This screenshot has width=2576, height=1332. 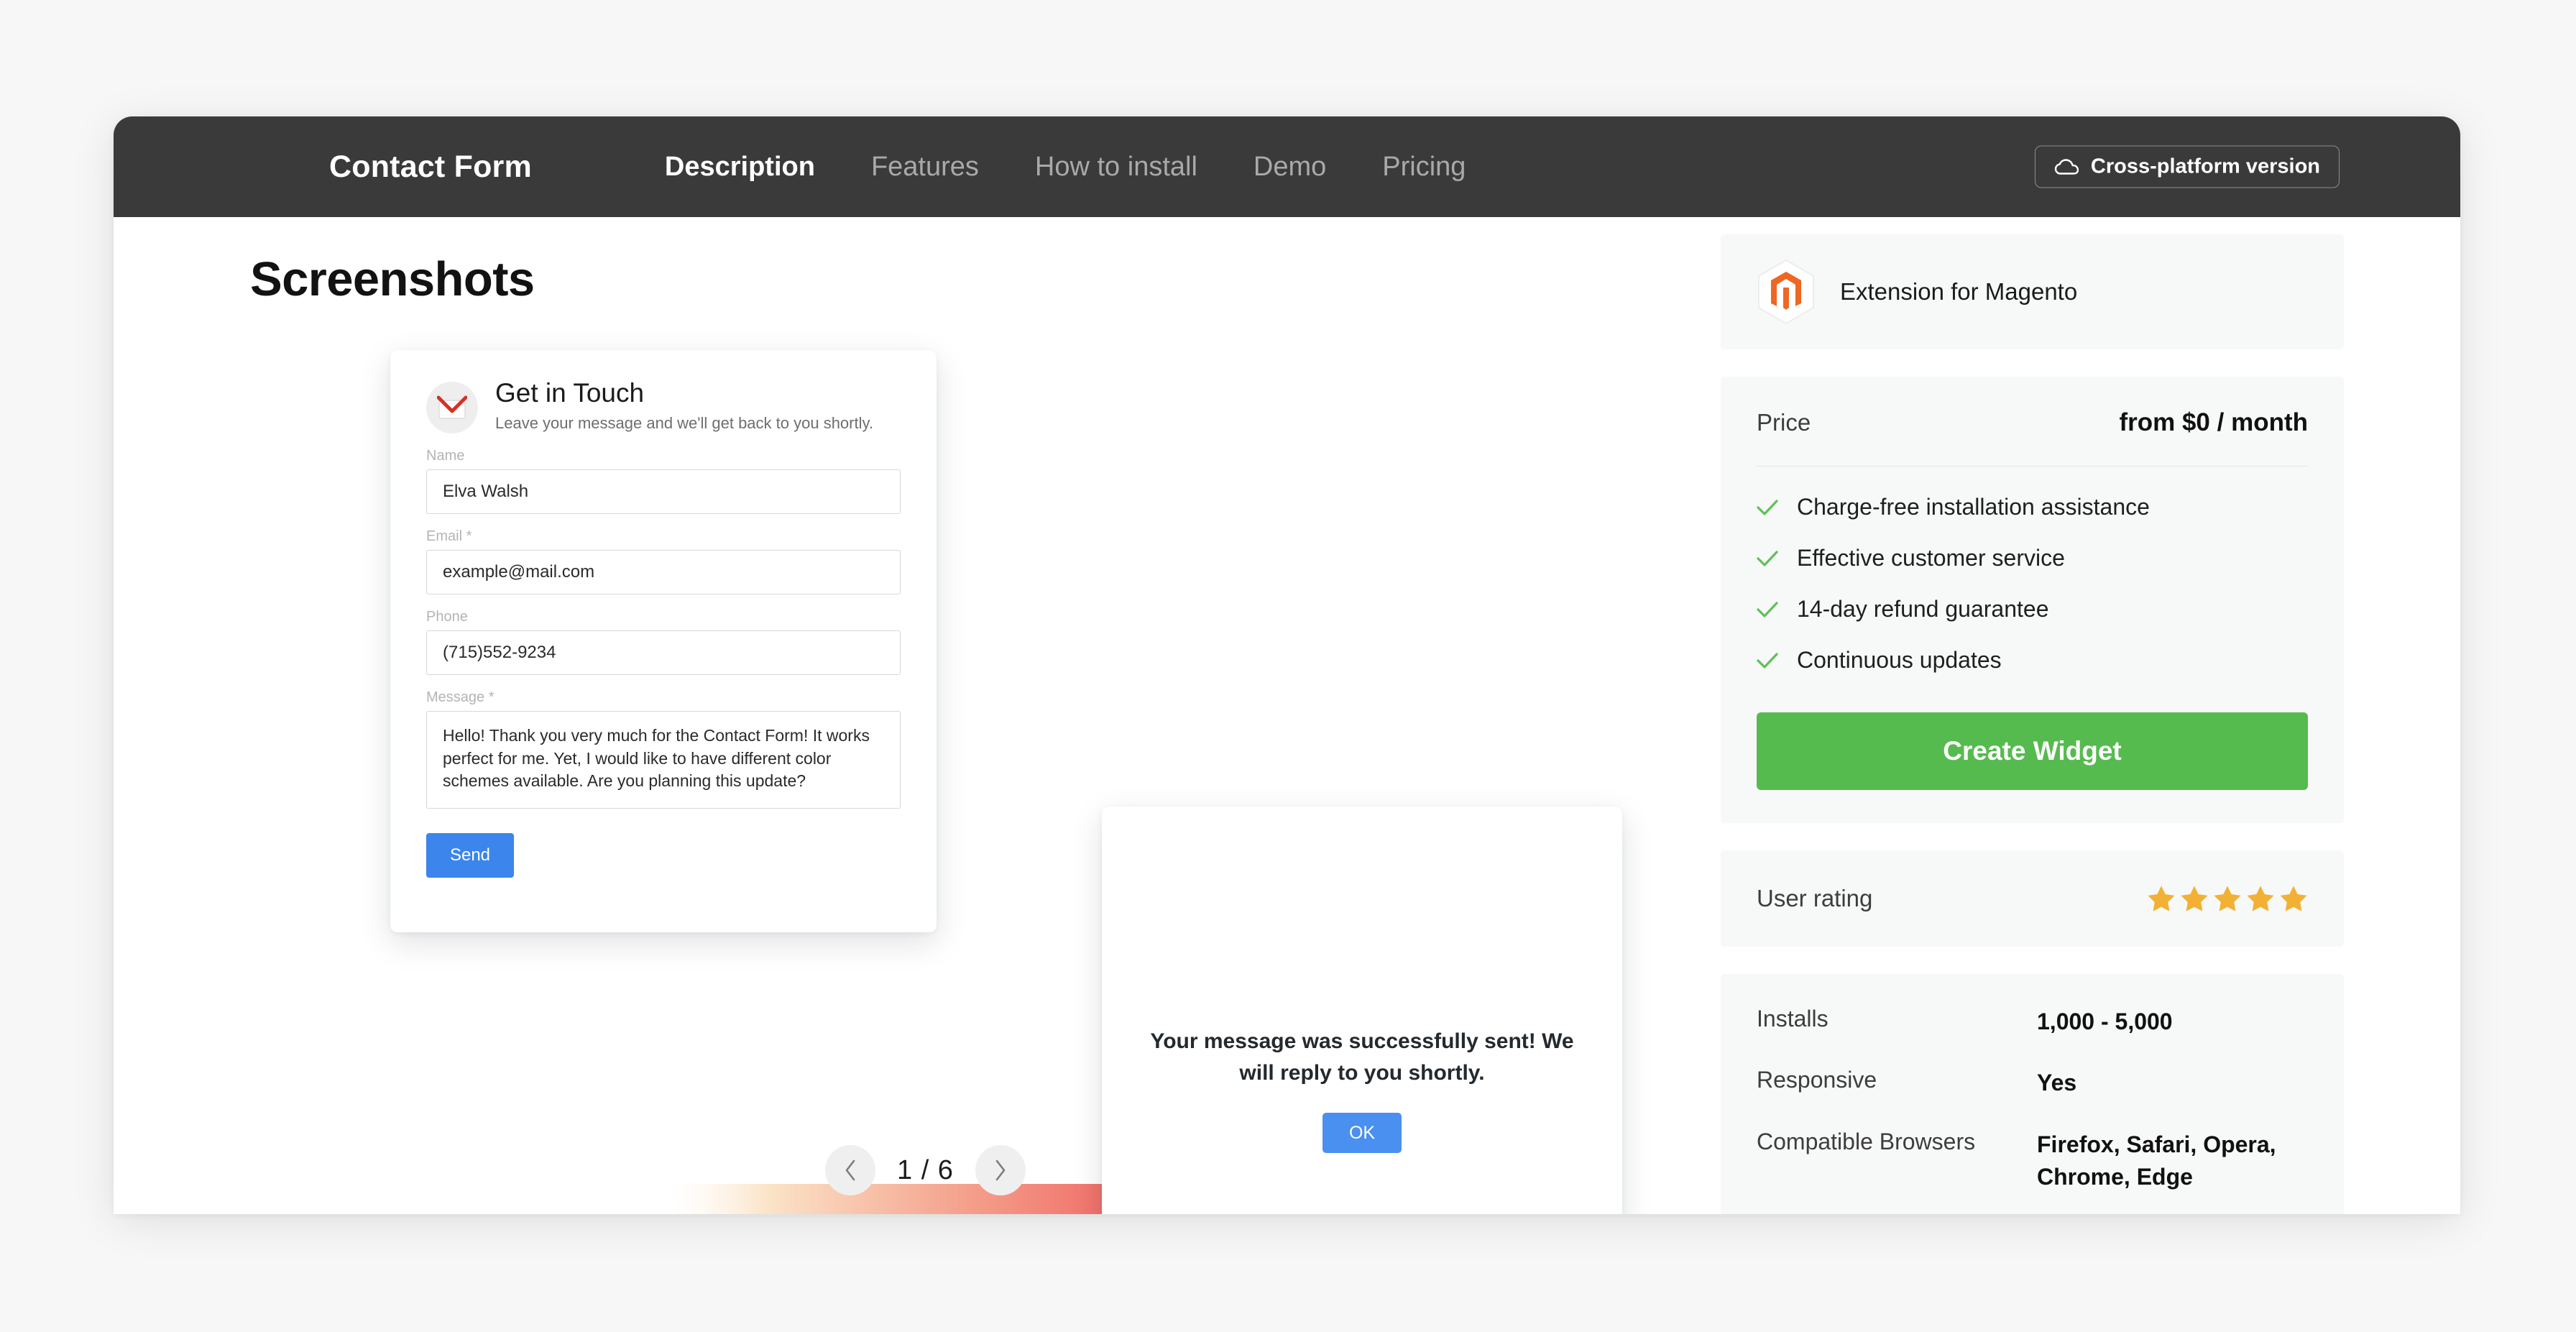 I want to click on cross-platform-version-label: Cross-platform version, so click(x=2205, y=166).